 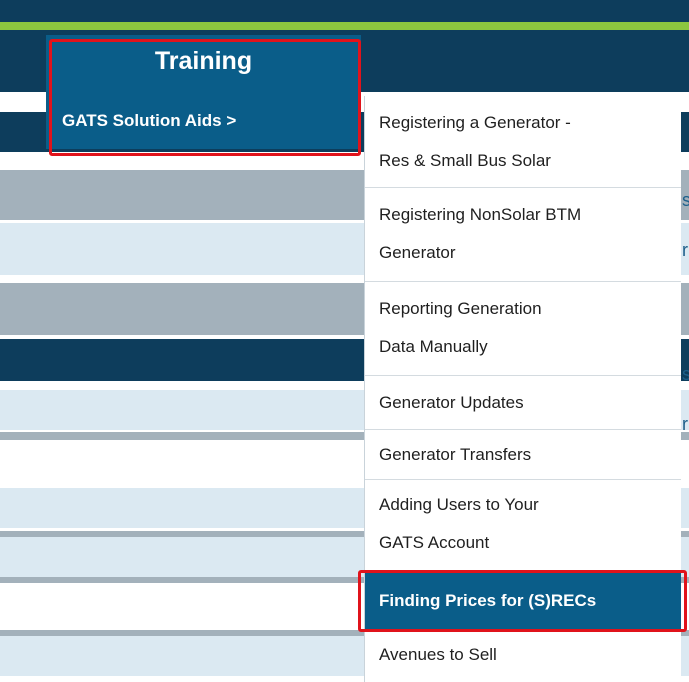 I want to click on menu-item-generator-transfers: Generator Transfers, so click(x=523, y=455).